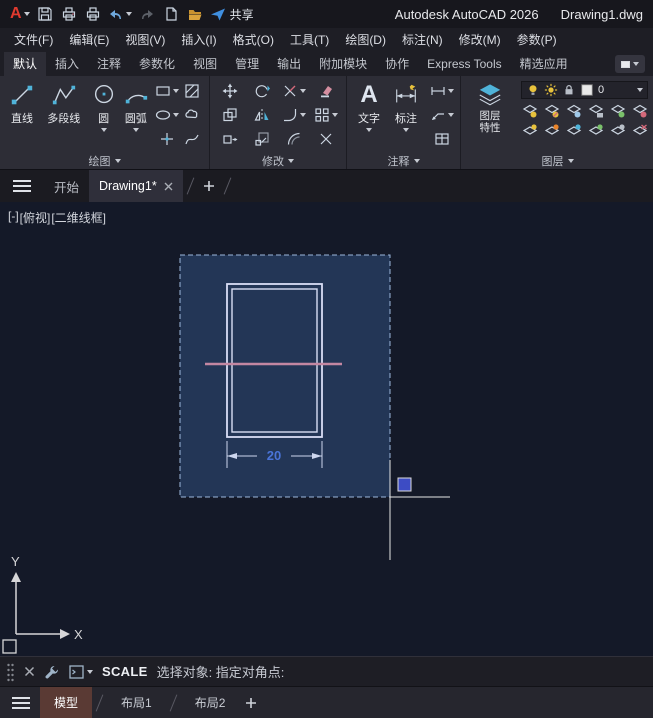 This screenshot has width=653, height=718. I want to click on scale-tool, so click(262, 139).